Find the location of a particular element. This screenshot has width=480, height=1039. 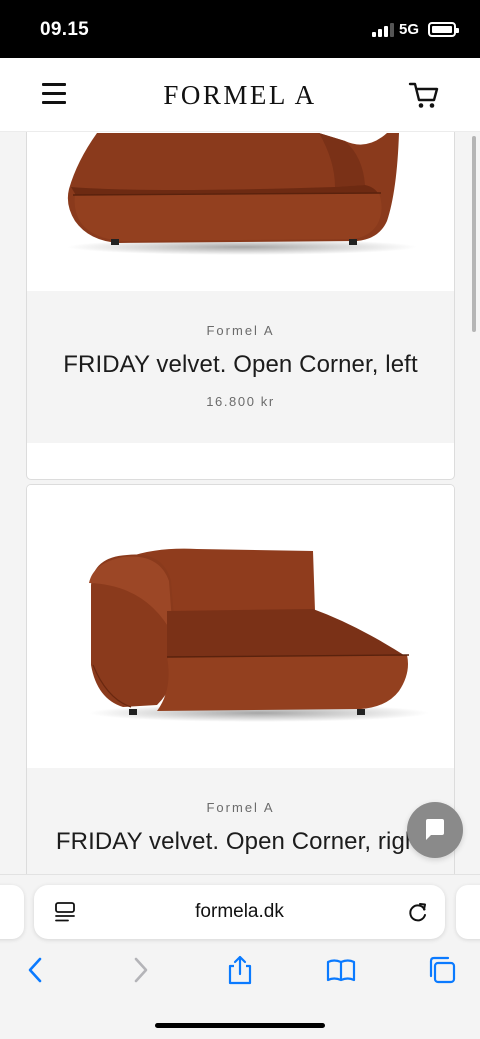

product-title: FRIDAY velvet. Open Corner, left is located at coordinates (240, 365).